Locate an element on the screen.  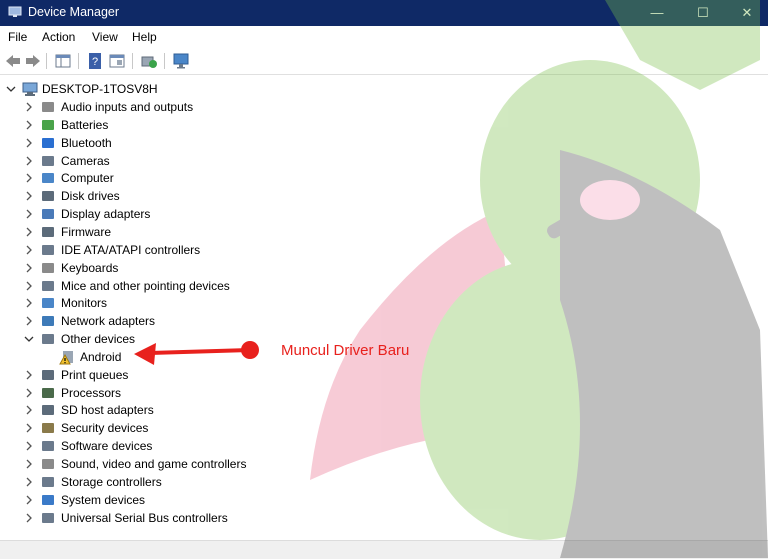
tree-category-row: Cameras is located at coordinates (160, 161).